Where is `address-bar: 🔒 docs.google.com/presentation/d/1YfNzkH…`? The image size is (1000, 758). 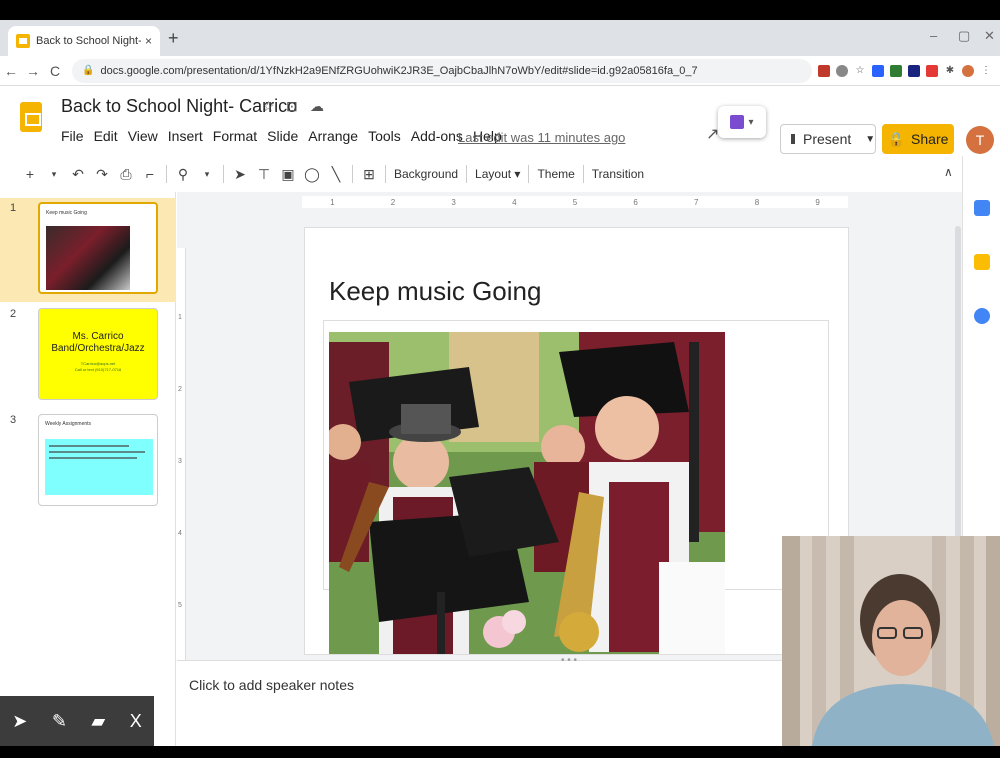
address-bar: 🔒 docs.google.com/presentation/d/1YfNzkH… is located at coordinates (442, 70).